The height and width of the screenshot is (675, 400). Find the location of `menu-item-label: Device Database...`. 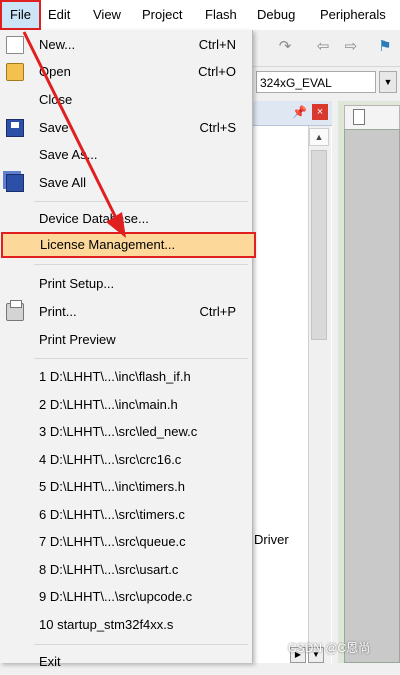

menu-item-label: Device Database... is located at coordinates (94, 218).